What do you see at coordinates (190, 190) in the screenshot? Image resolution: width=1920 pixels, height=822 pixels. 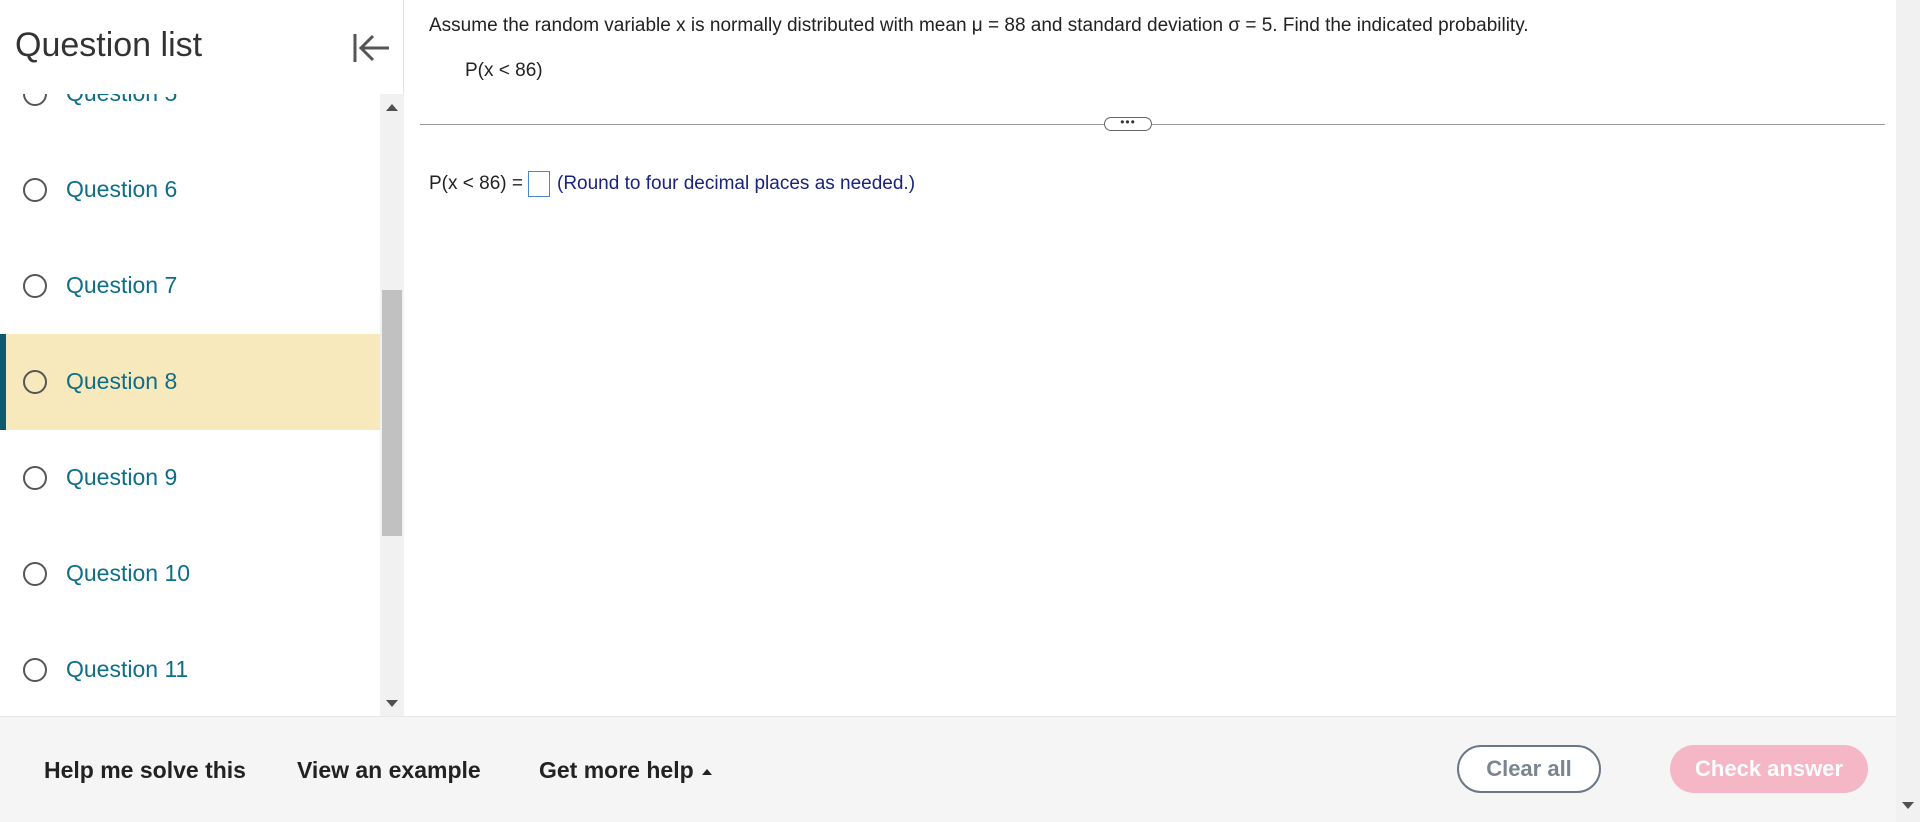 I see `question-item-6: Question 6` at bounding box center [190, 190].